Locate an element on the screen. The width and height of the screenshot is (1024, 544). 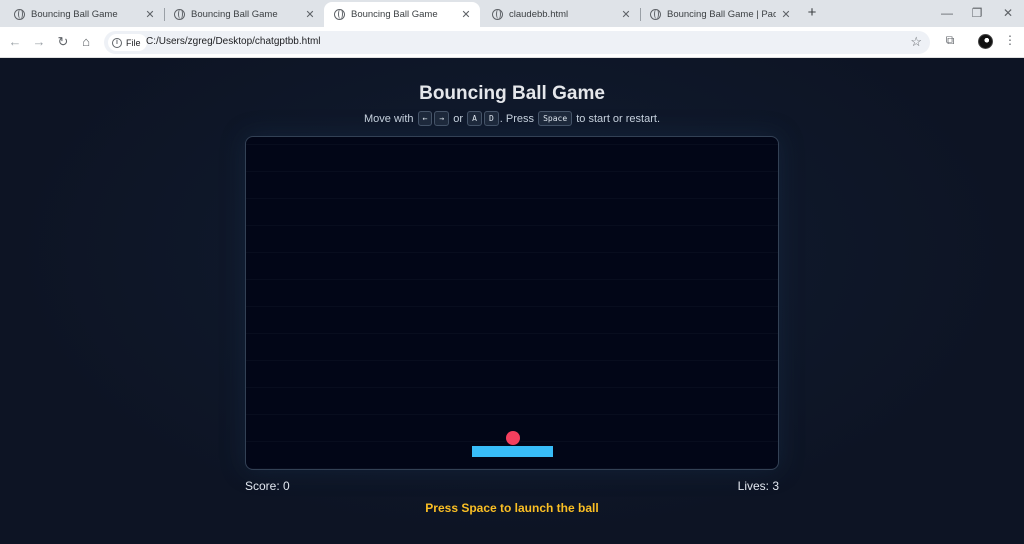
tab-5: Bouncing Ball Game | Paddle Bo ✕ is located at coordinates (720, 14).